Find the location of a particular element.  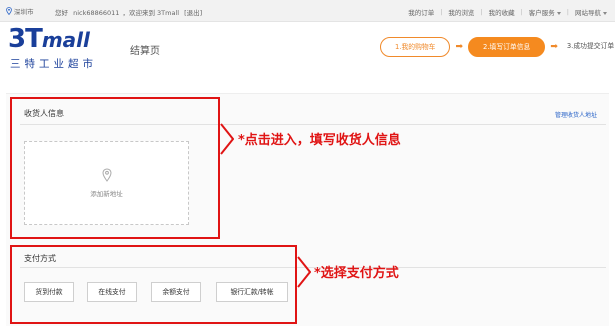

greeting: 您好 nick68866011 ，欢迎来到 3Tmall [退出] is located at coordinates (130, 12).